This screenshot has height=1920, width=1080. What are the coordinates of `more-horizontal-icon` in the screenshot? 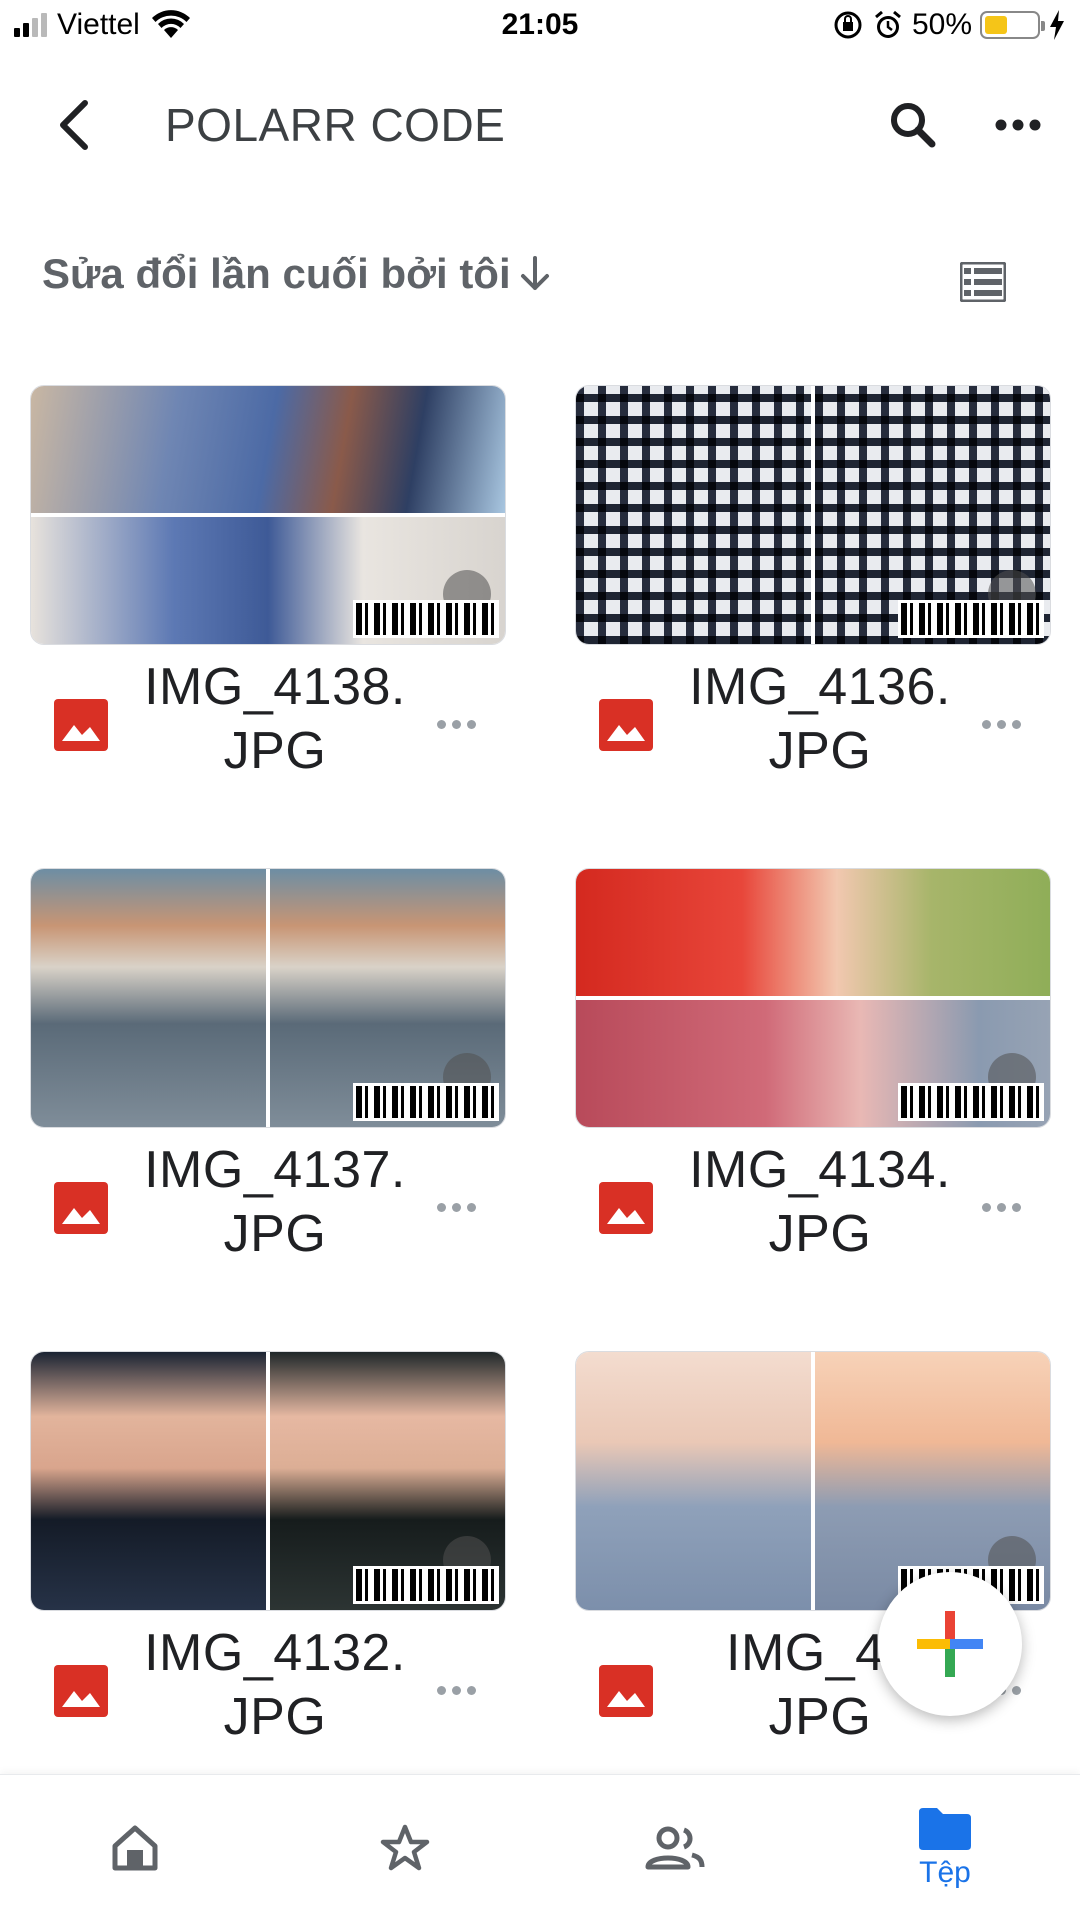 It's located at (1018, 125).